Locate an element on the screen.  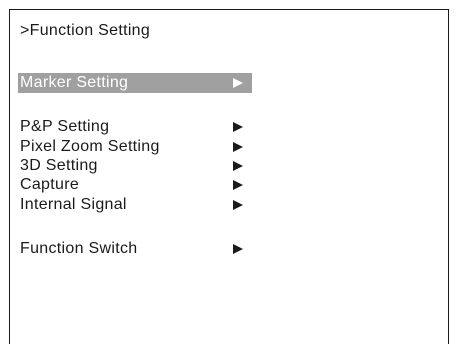
menu-item-label: P&P Setting is located at coordinates (65, 126).